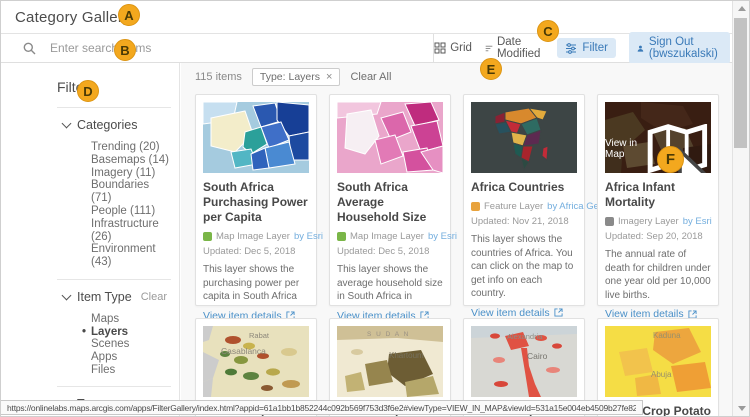 Image resolution: width=750 pixels, height=417 pixels. What do you see at coordinates (667, 335) in the screenshot?
I see `map-label: Kaduna` at bounding box center [667, 335].